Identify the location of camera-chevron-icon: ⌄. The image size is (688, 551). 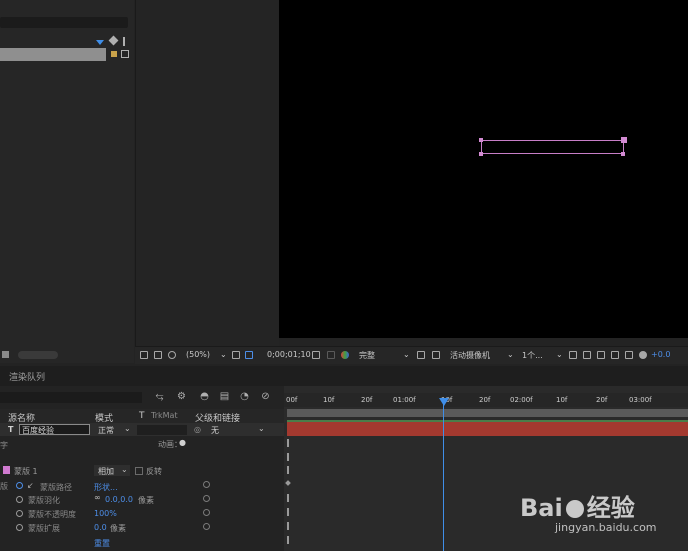
(510, 354).